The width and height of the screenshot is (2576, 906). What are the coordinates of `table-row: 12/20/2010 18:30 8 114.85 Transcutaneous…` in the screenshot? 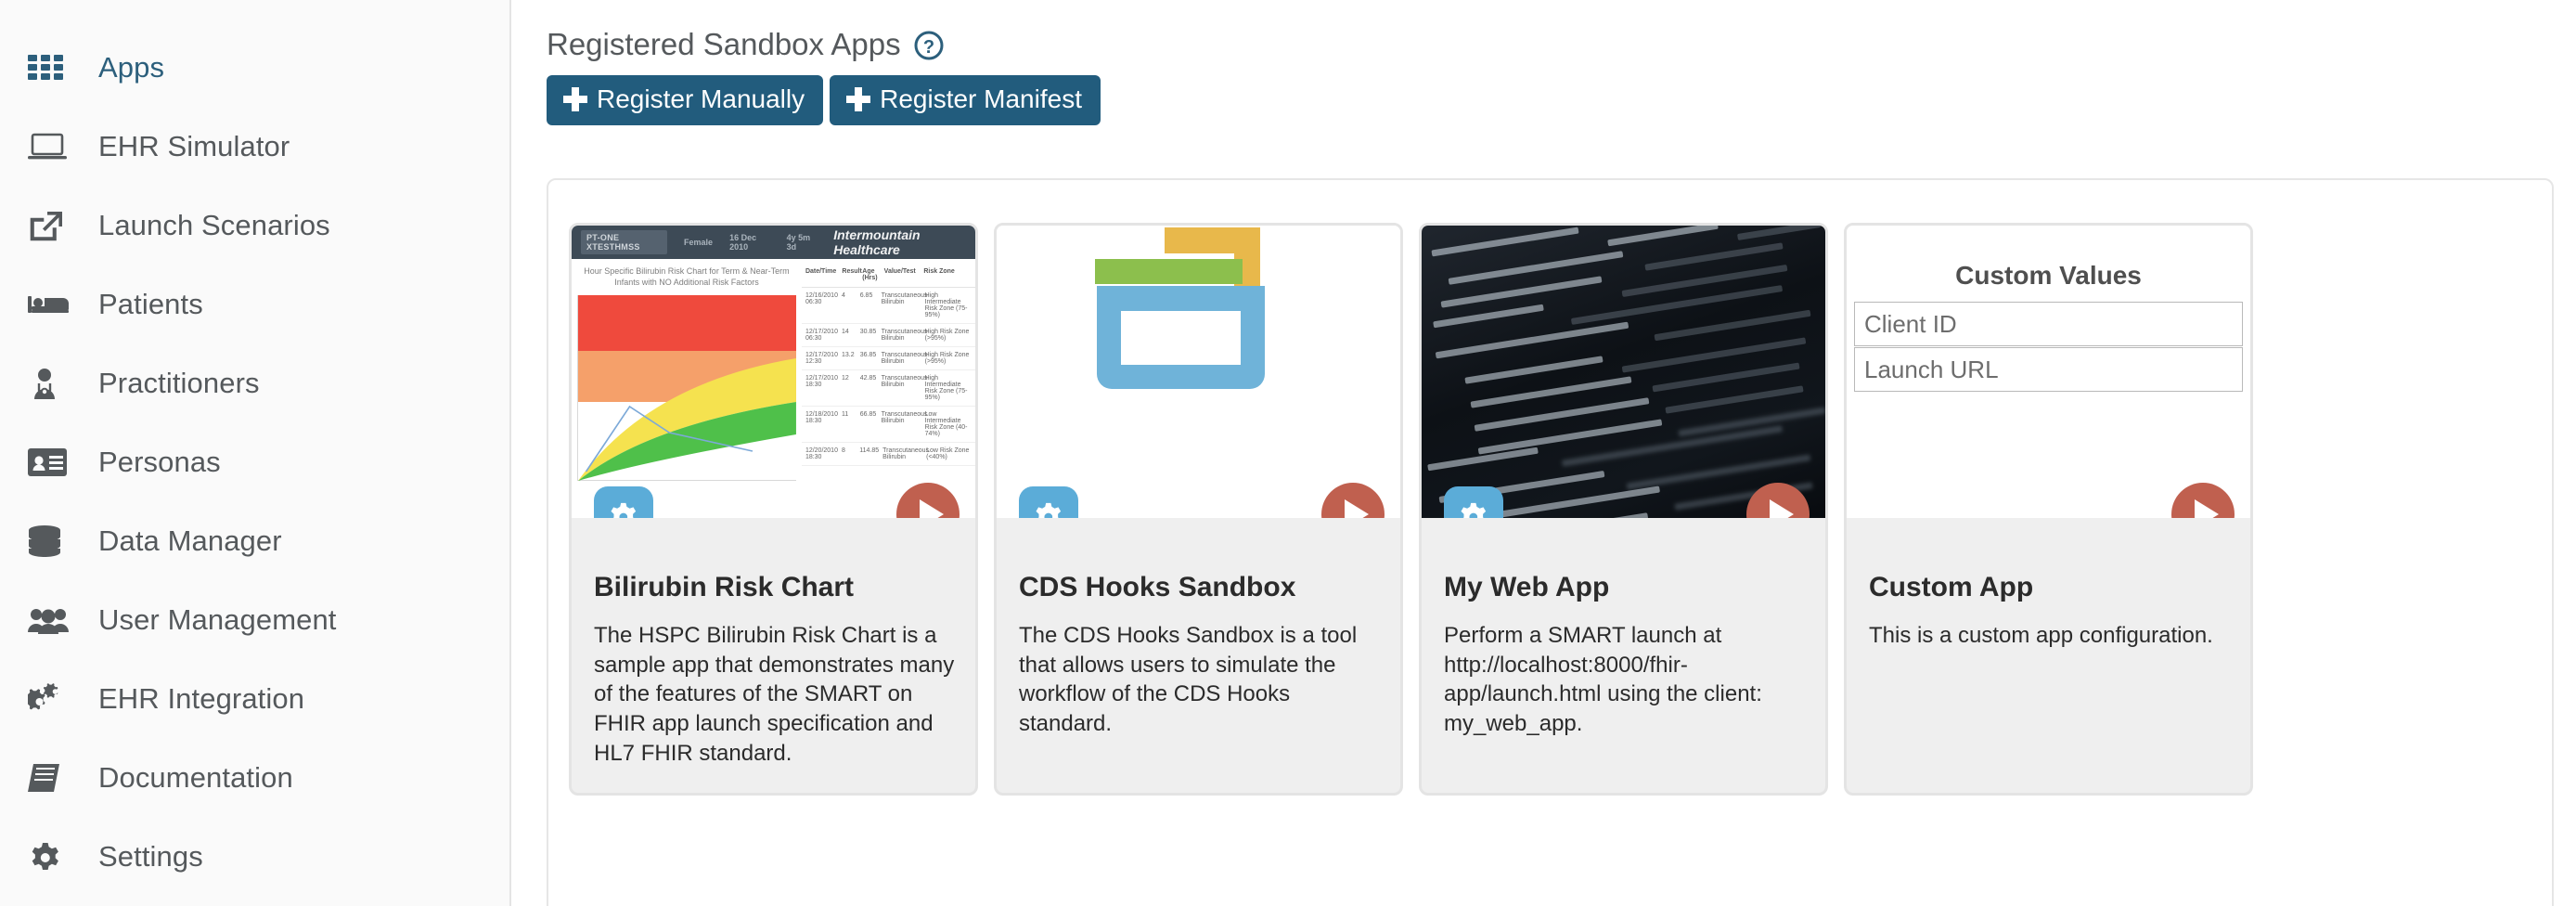 It's located at (888, 454).